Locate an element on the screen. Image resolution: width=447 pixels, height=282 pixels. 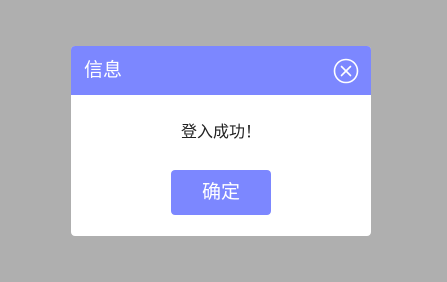
dialog-header: 信息 is located at coordinates (221, 70).